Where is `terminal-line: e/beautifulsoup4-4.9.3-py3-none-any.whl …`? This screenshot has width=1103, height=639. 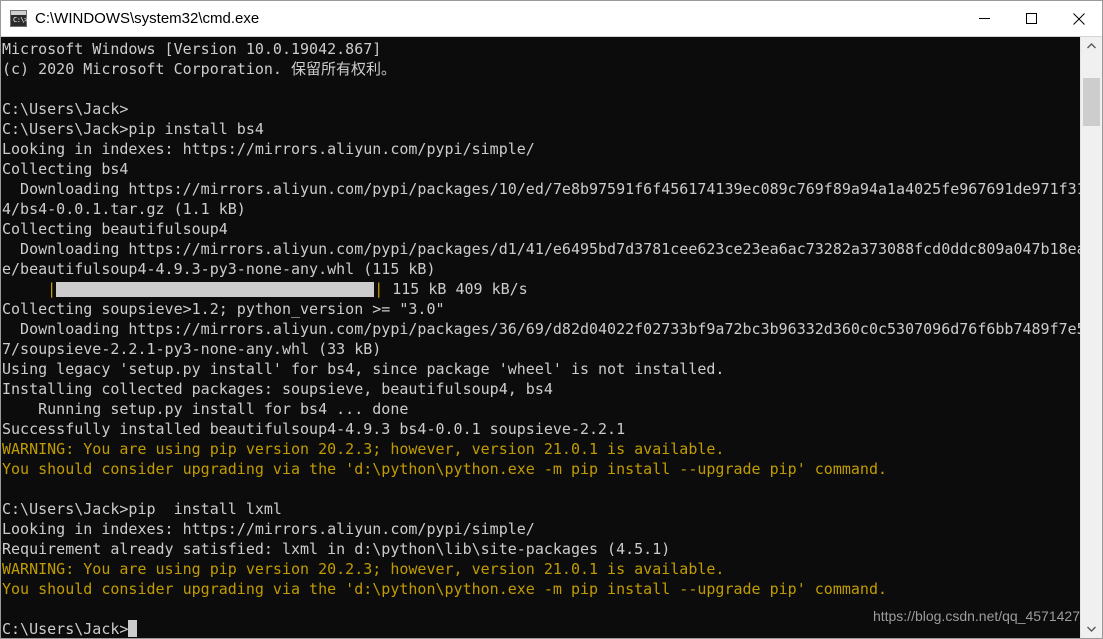
terminal-line: e/beautifulsoup4-4.9.3-py3-none-any.whl … is located at coordinates (541, 269).